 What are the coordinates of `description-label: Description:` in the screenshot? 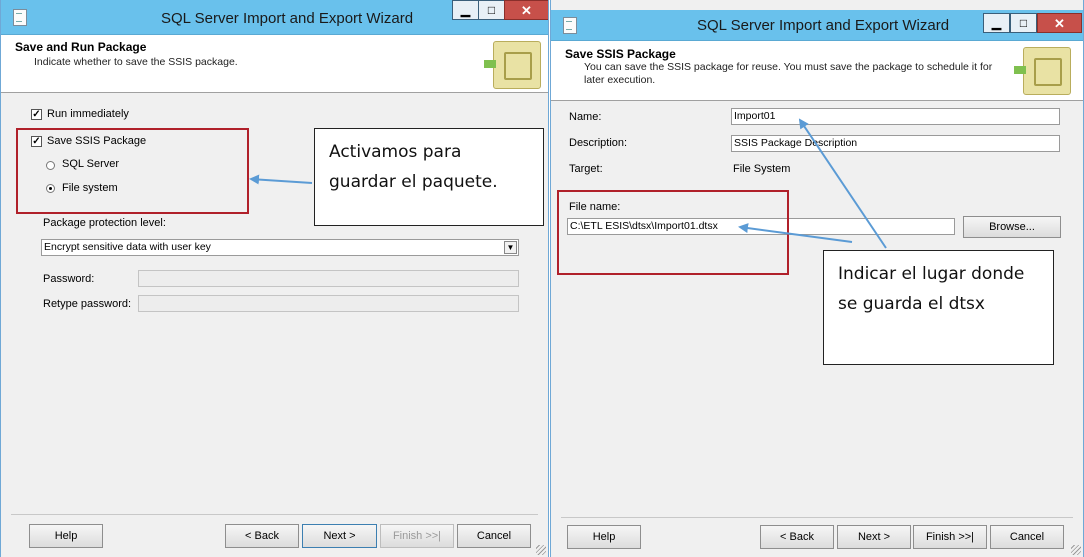 It's located at (598, 143).